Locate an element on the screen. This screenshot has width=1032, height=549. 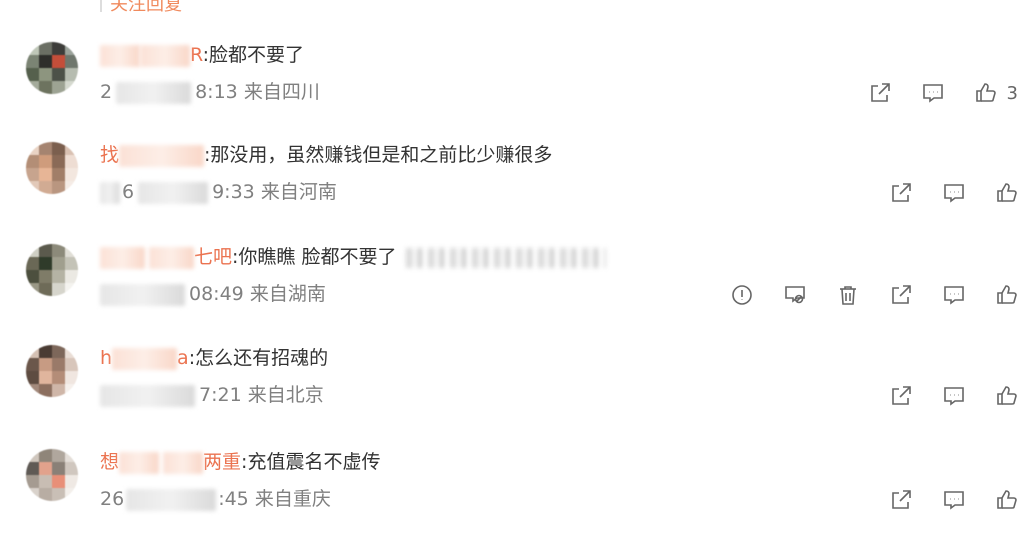
comment-text: 你瞧瞧 脸都不要了 is located at coordinates (317, 257).